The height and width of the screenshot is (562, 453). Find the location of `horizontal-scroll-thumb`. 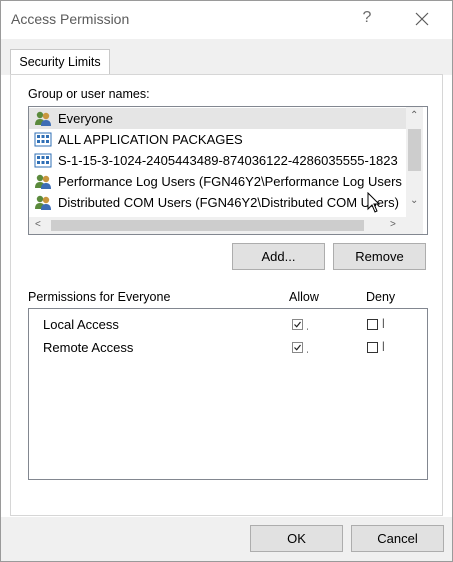

horizontal-scroll-thumb is located at coordinates (207, 225).